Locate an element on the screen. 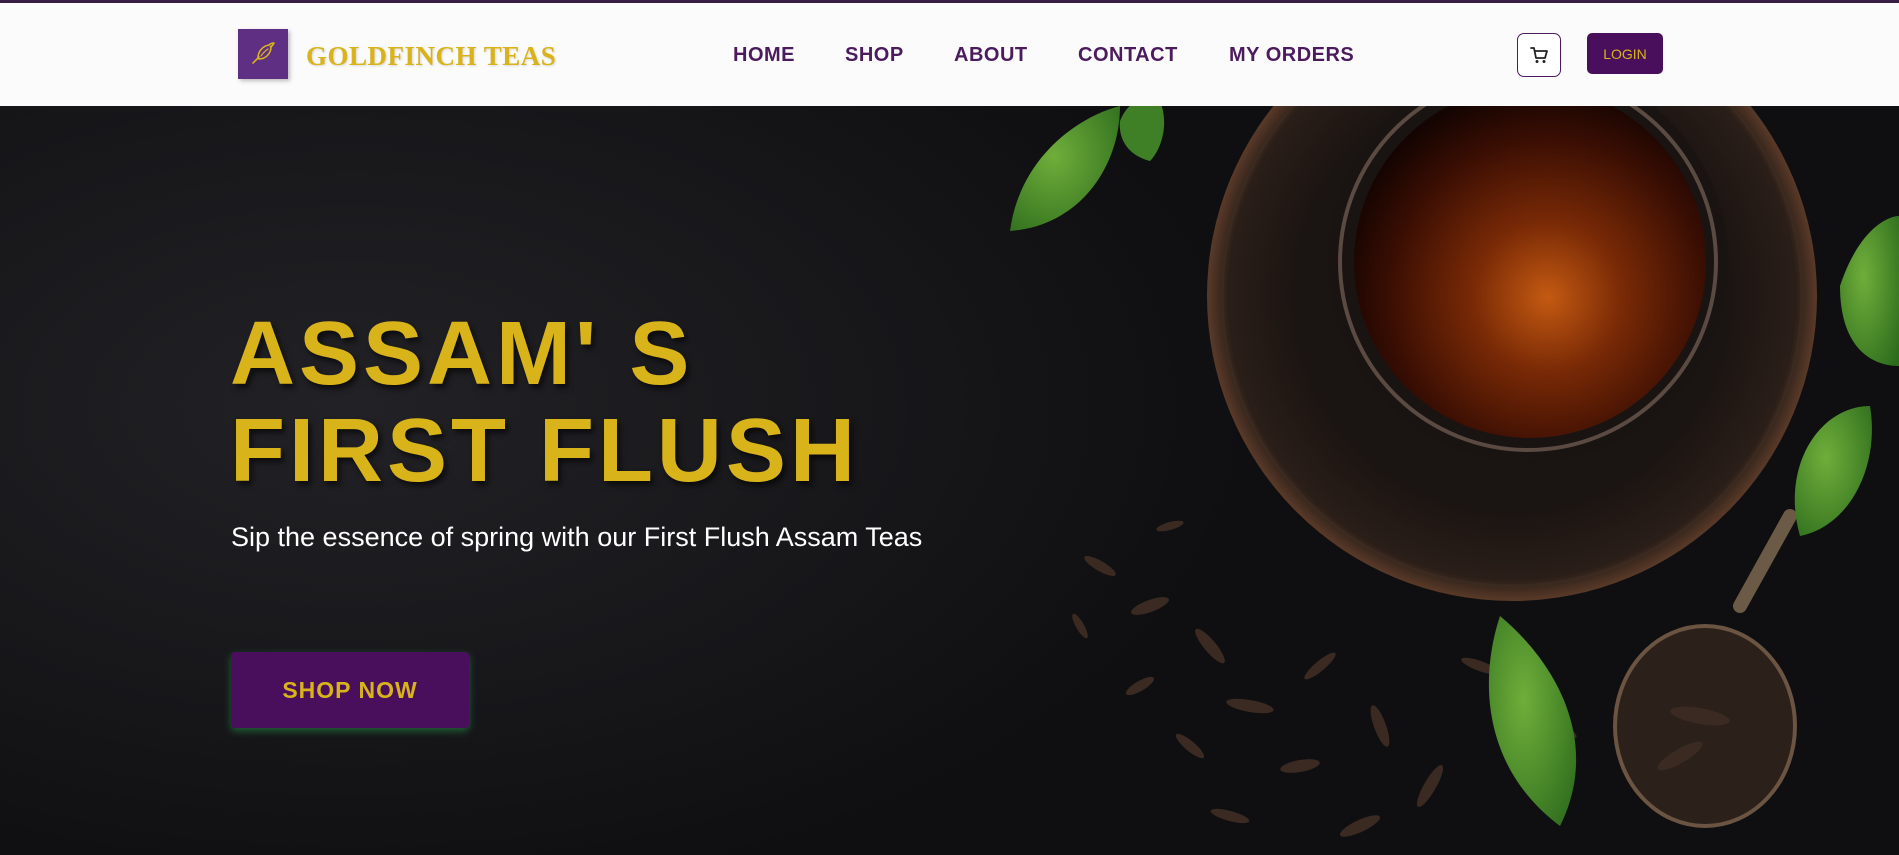 The width and height of the screenshot is (1899, 855). nav-my-orders: MY ORDERS is located at coordinates (1291, 55).